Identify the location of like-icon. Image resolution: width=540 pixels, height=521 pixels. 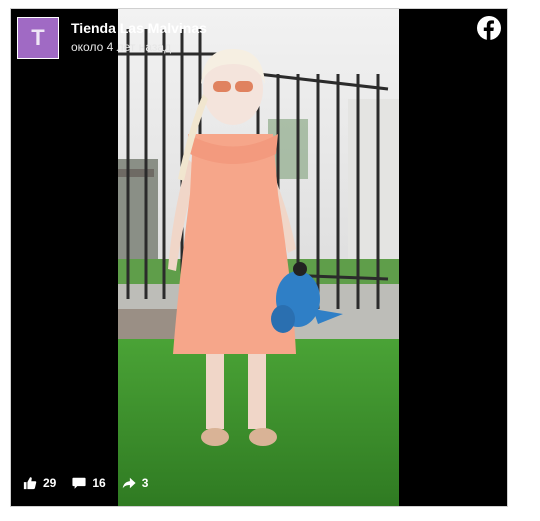
(30, 483).